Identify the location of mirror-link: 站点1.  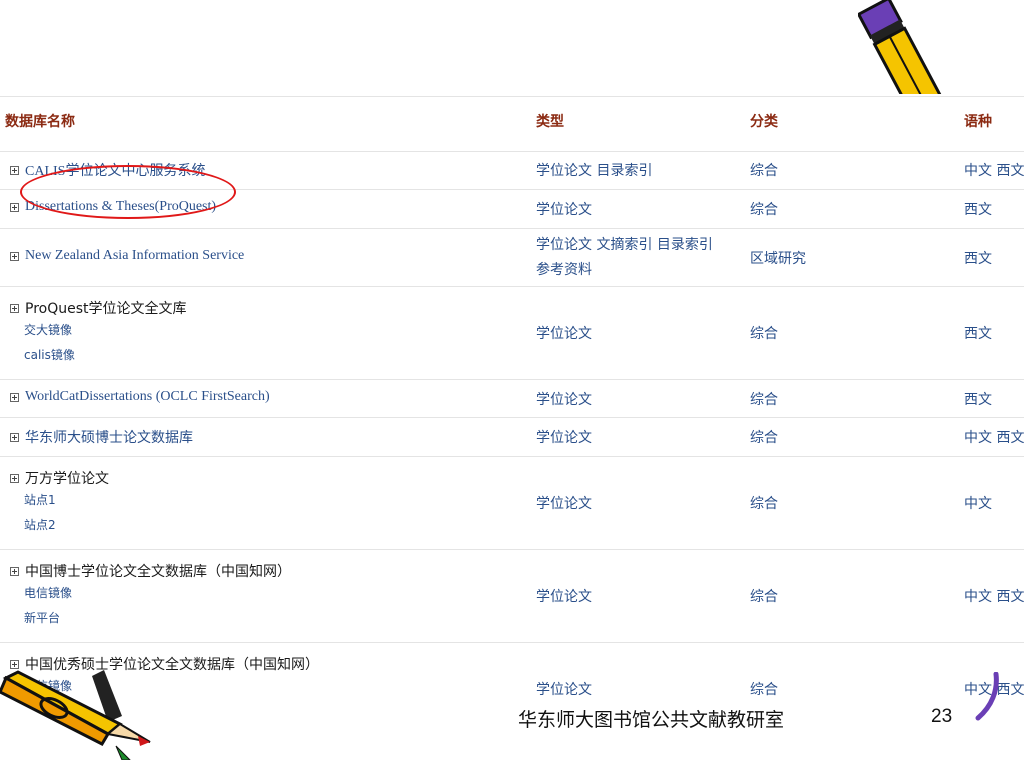
(66, 500).